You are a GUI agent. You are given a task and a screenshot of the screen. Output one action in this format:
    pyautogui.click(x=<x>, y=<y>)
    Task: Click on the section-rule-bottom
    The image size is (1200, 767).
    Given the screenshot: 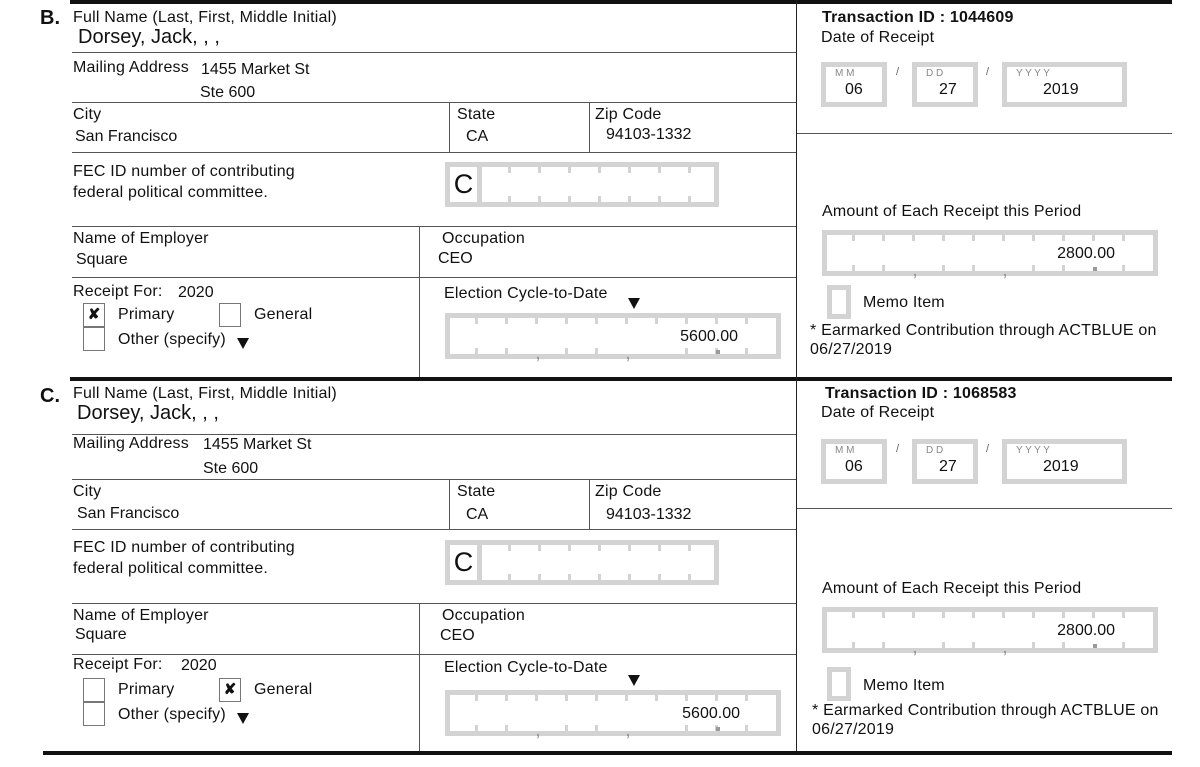 What is the action you would take?
    pyautogui.click(x=607, y=753)
    